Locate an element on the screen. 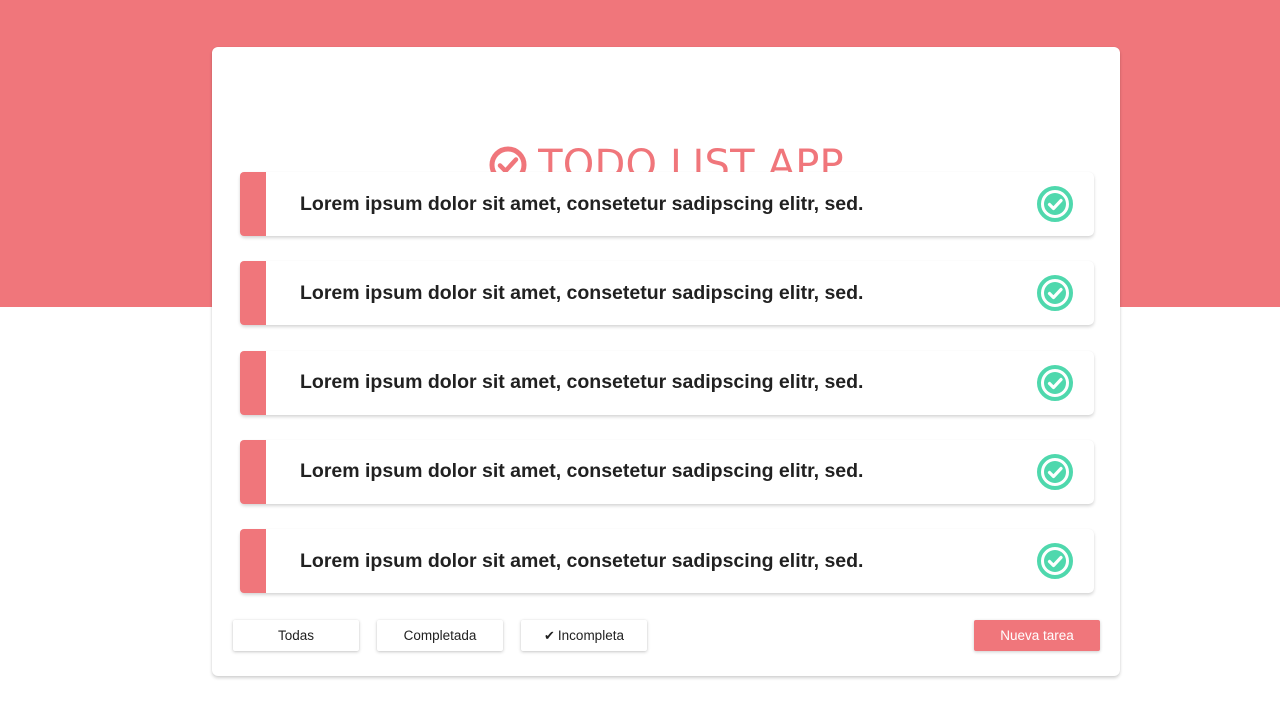 This screenshot has width=1280, height=720. filter-completed-button: Completada is located at coordinates (440, 635).